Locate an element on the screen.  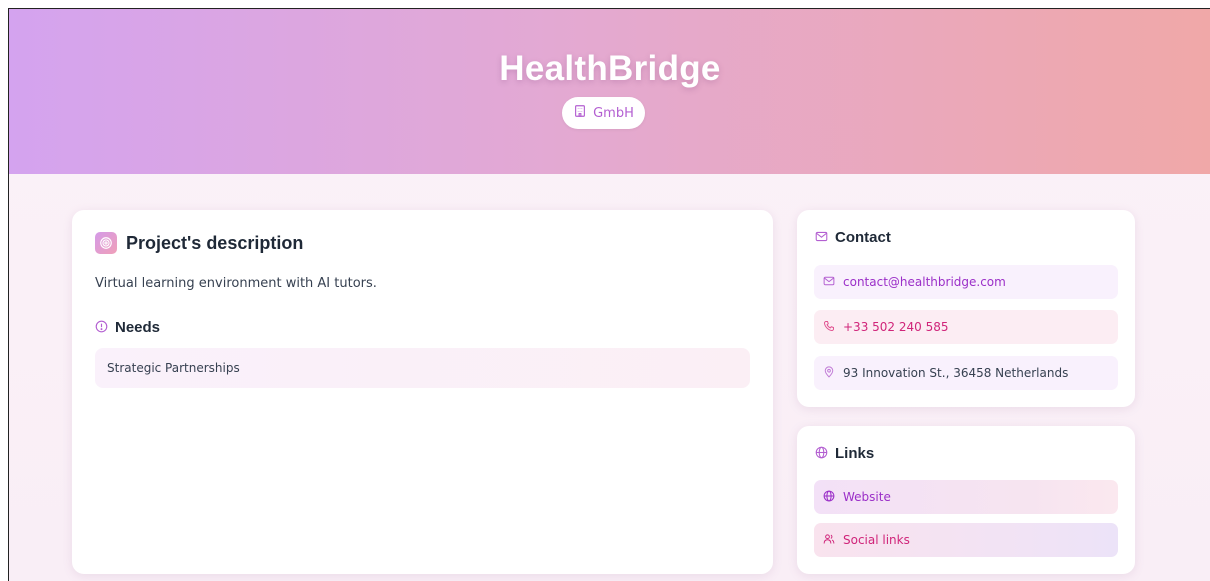
contact-heading: Contact is located at coordinates (853, 237).